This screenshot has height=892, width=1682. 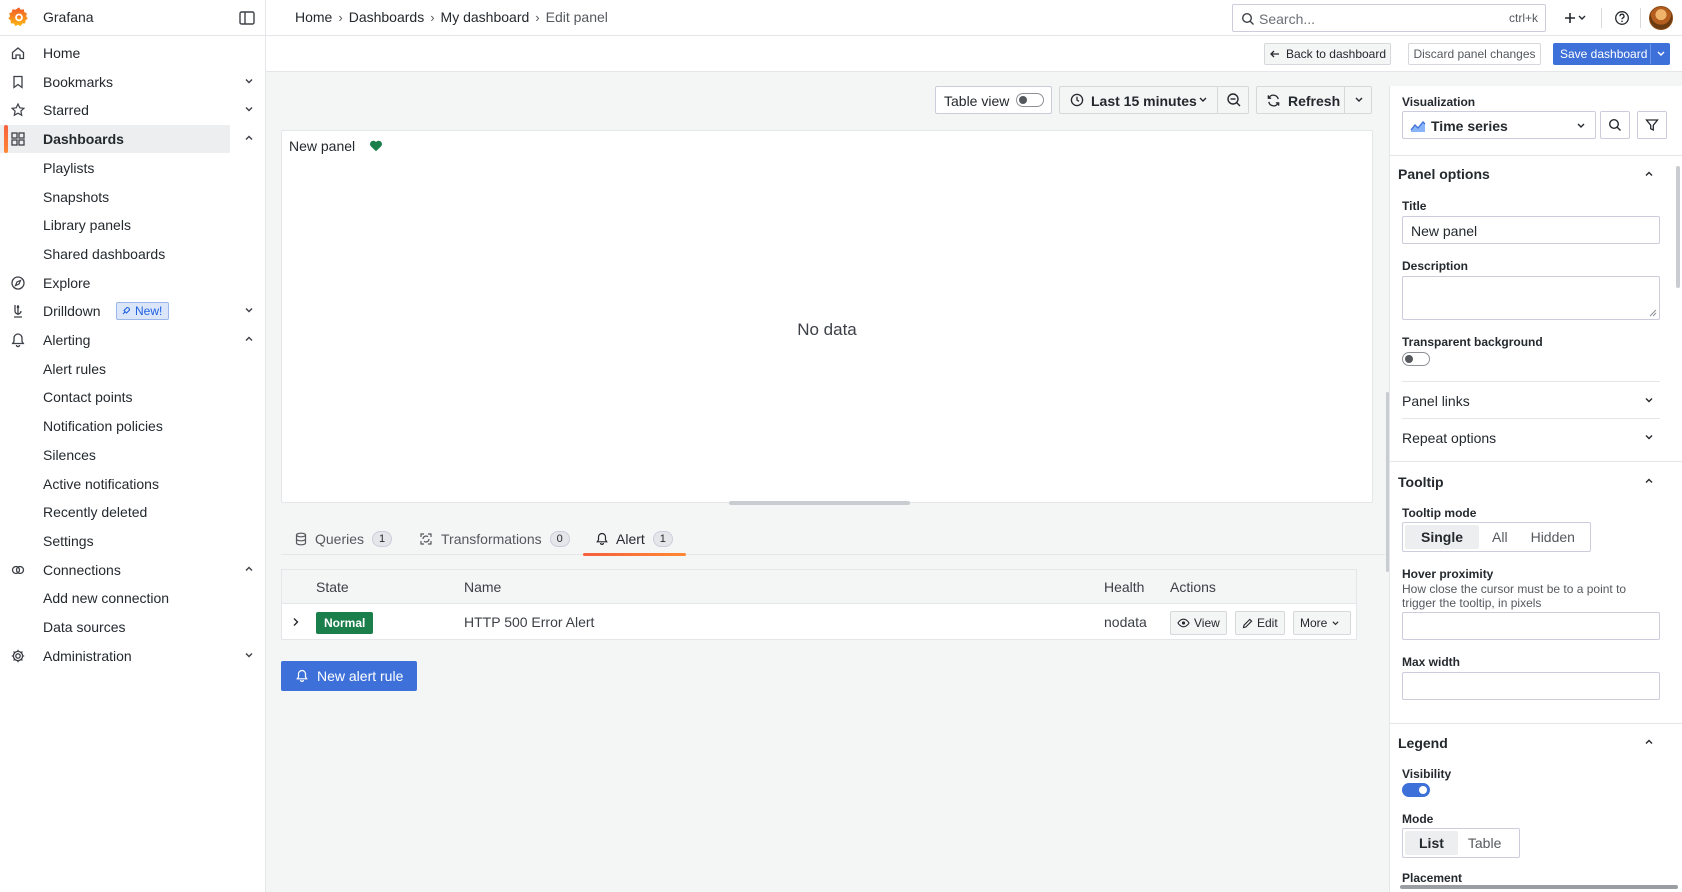 I want to click on breadcrumb-home: Home, so click(x=313, y=17).